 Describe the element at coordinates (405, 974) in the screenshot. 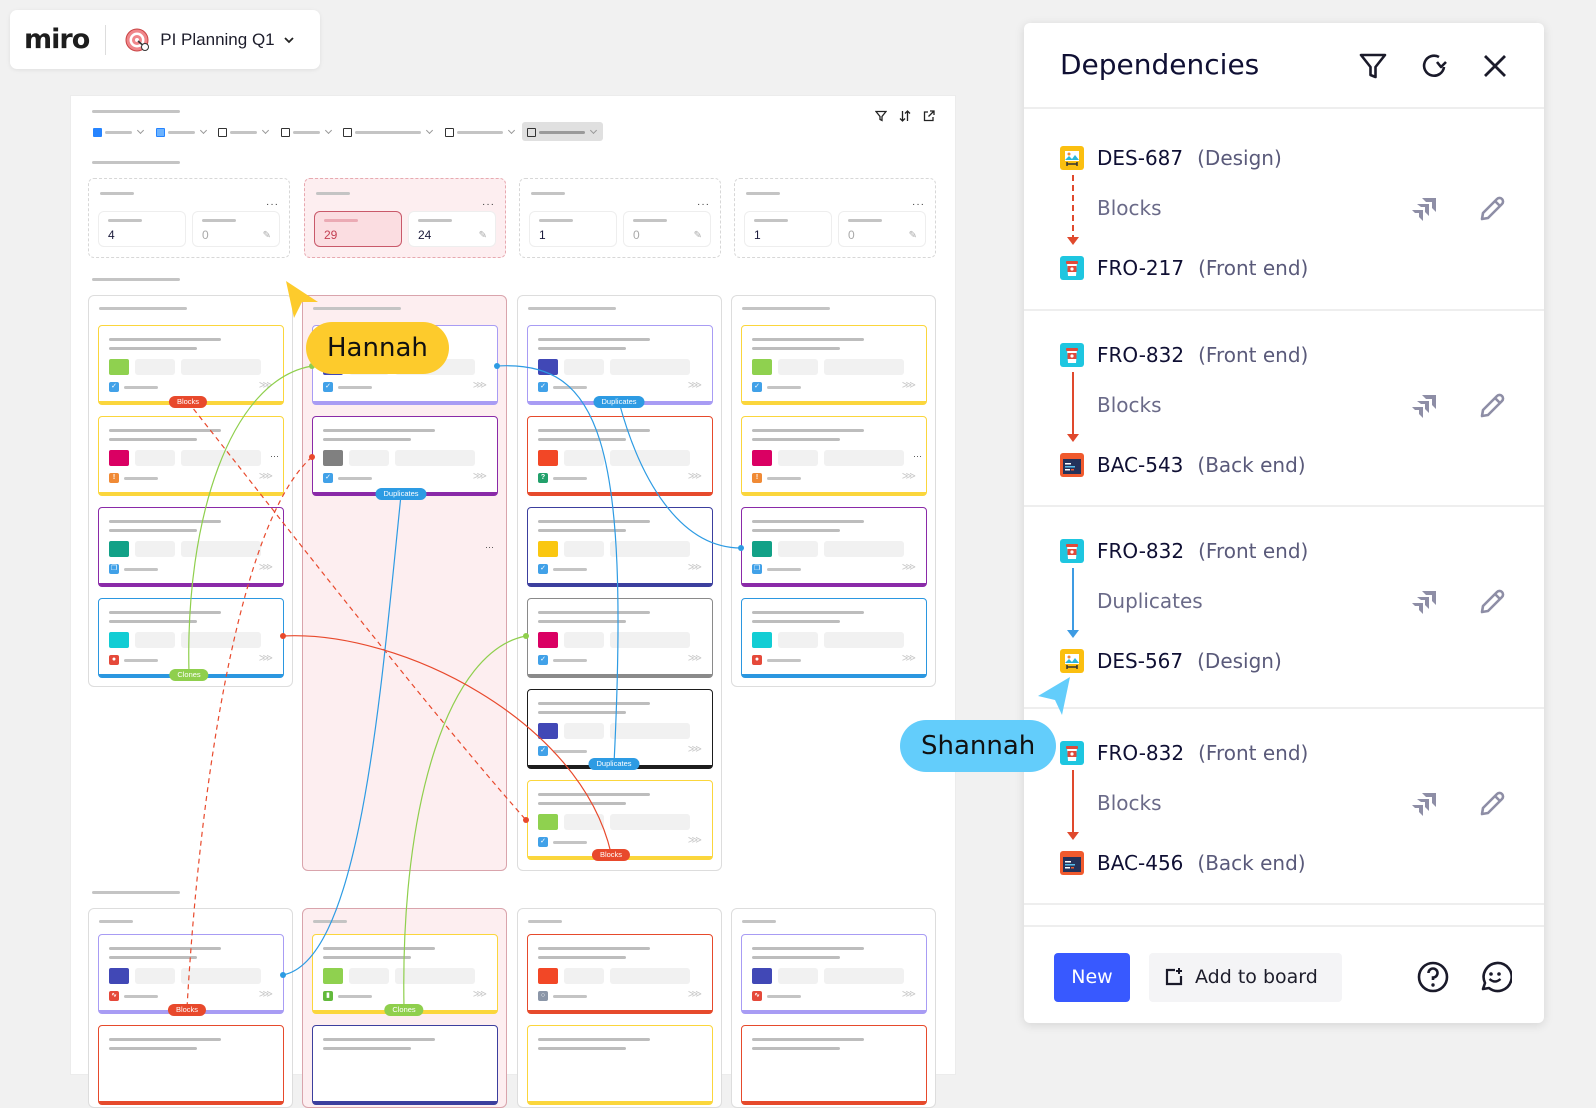

I see `issue-card: ▮ ⋙` at that location.